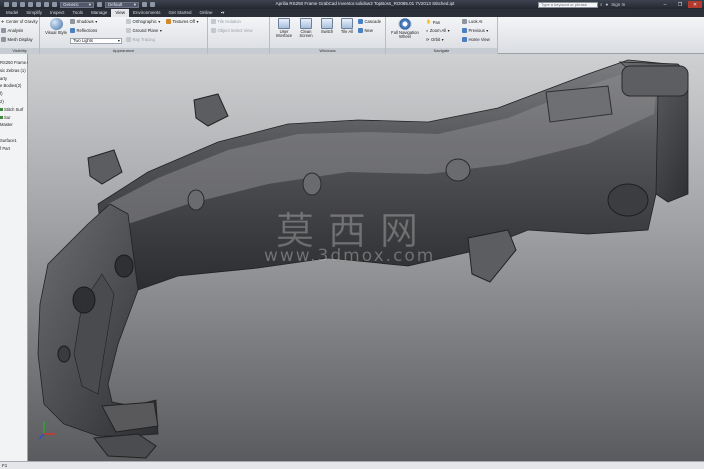  What do you see at coordinates (78, 13) in the screenshot?
I see `tab-tools: Tools` at bounding box center [78, 13].